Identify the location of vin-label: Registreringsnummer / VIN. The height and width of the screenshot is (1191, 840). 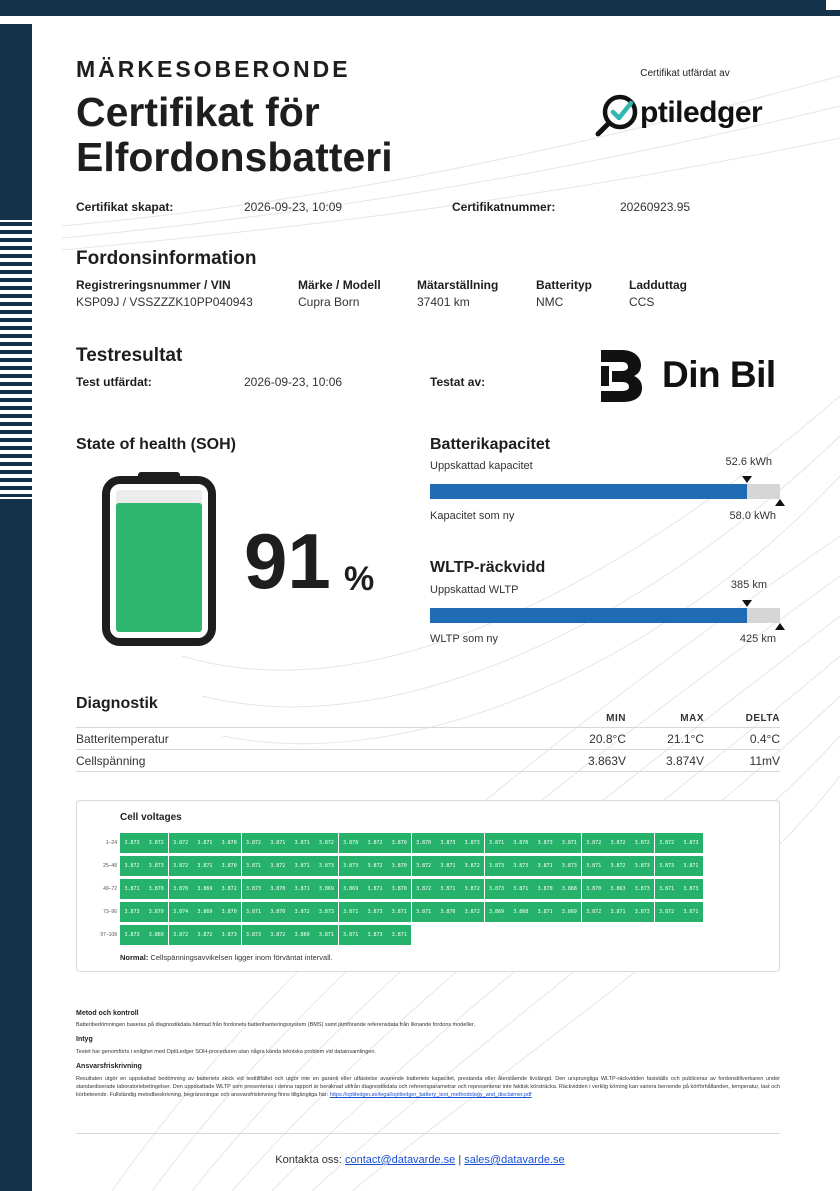
(153, 285).